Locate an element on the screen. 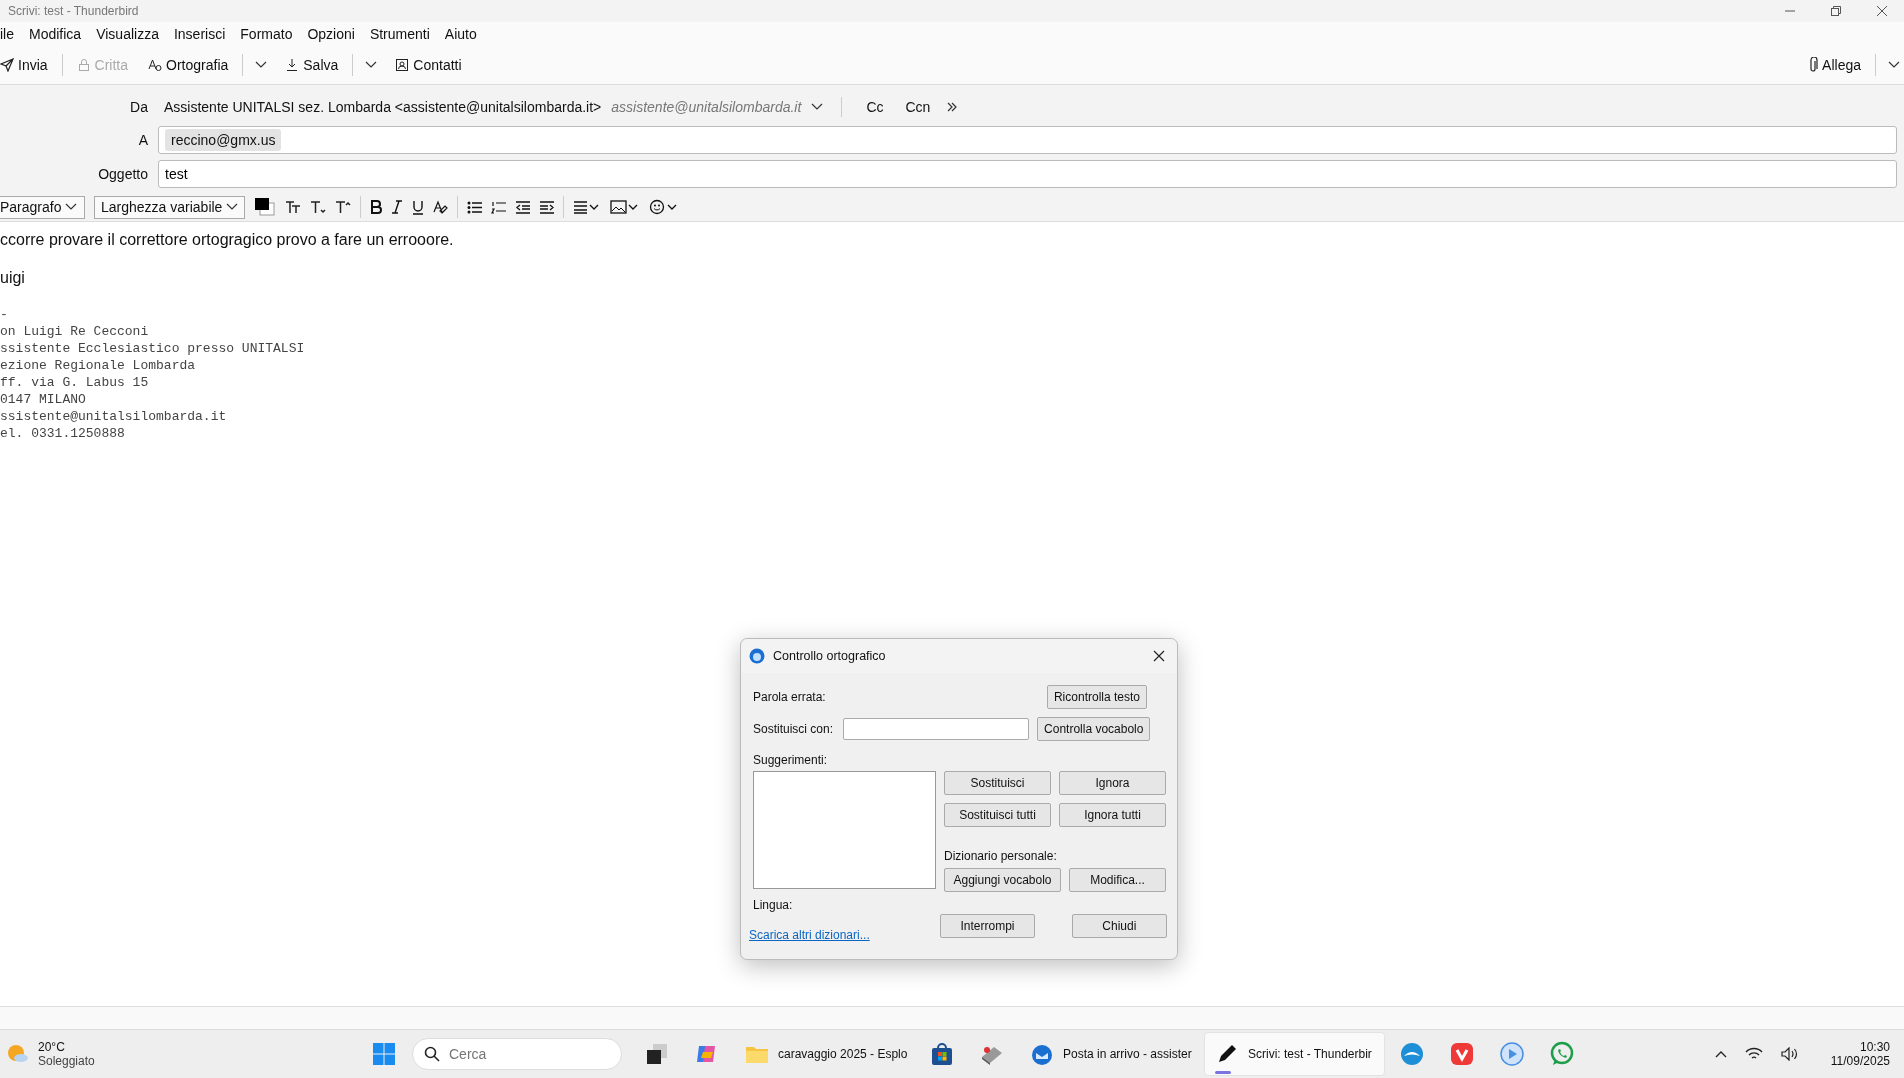 The width and height of the screenshot is (1904, 1078). taskbar-app: Posta in arrivo - assister is located at coordinates (1109, 1054).